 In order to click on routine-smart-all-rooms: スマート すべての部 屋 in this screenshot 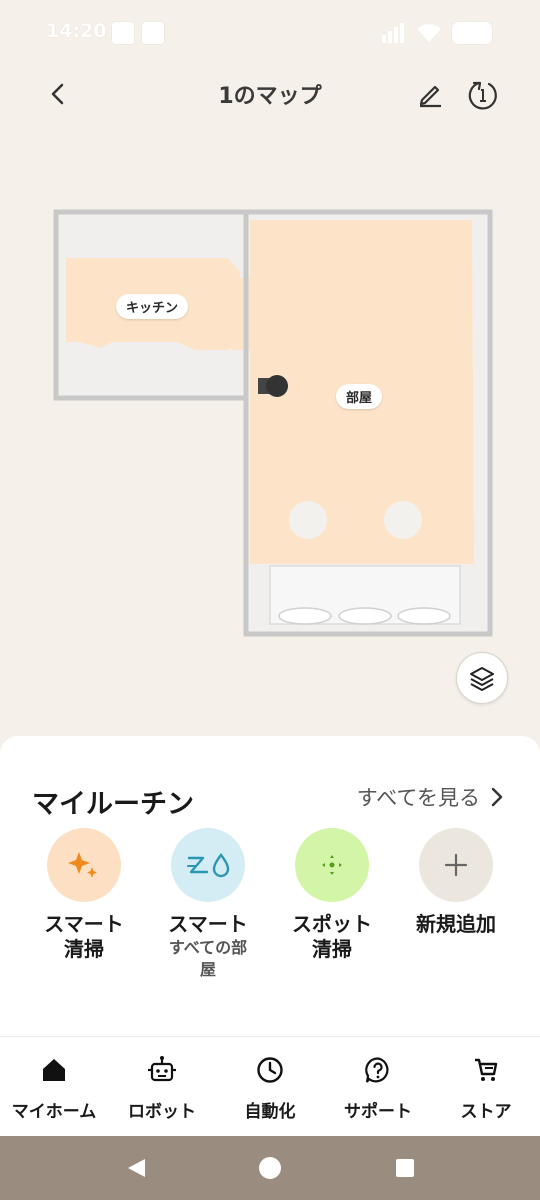, I will do `click(208, 904)`.